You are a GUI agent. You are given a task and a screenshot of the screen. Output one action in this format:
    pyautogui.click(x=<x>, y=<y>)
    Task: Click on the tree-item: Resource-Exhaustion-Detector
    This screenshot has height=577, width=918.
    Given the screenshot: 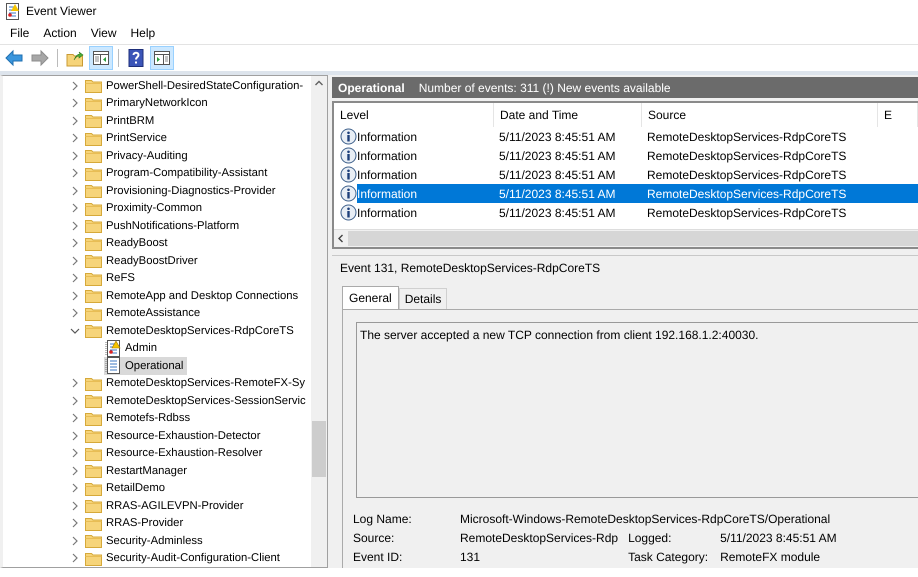 What is the action you would take?
    pyautogui.click(x=174, y=435)
    